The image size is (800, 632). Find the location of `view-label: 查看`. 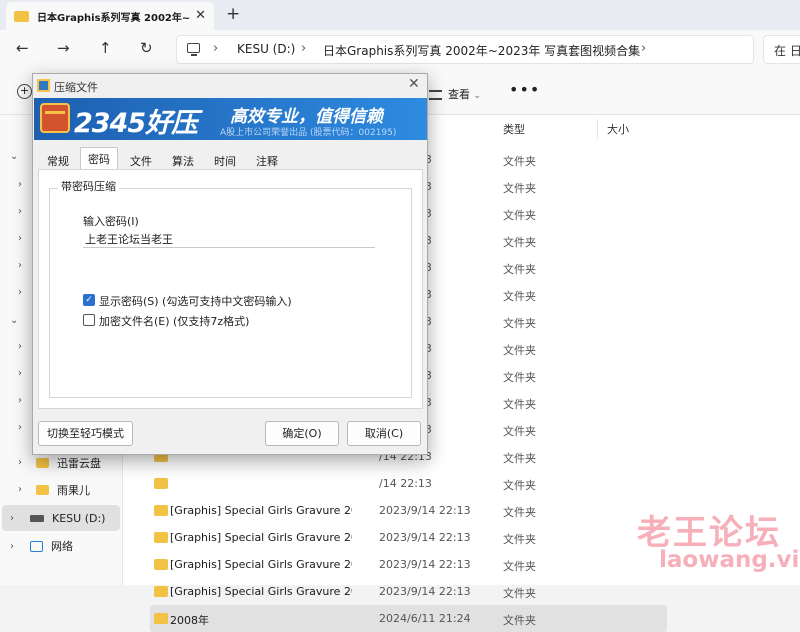

view-label: 查看 is located at coordinates (459, 94).